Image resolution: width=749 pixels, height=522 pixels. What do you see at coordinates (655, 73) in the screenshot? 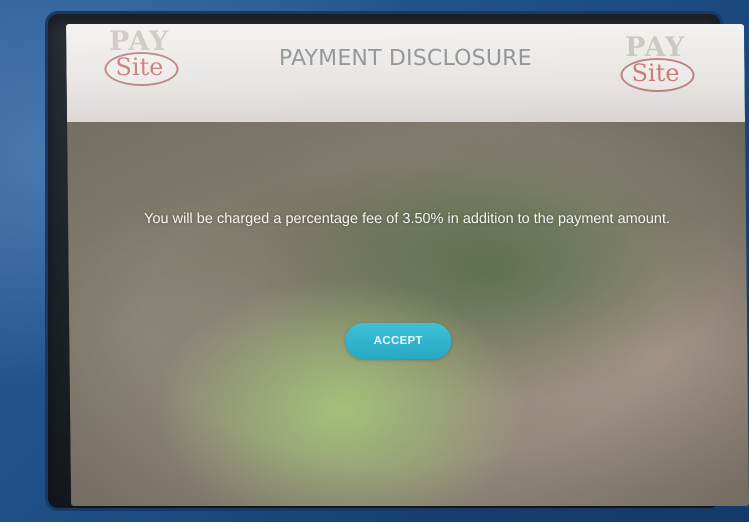
I see `logo-site-text: Site` at bounding box center [655, 73].